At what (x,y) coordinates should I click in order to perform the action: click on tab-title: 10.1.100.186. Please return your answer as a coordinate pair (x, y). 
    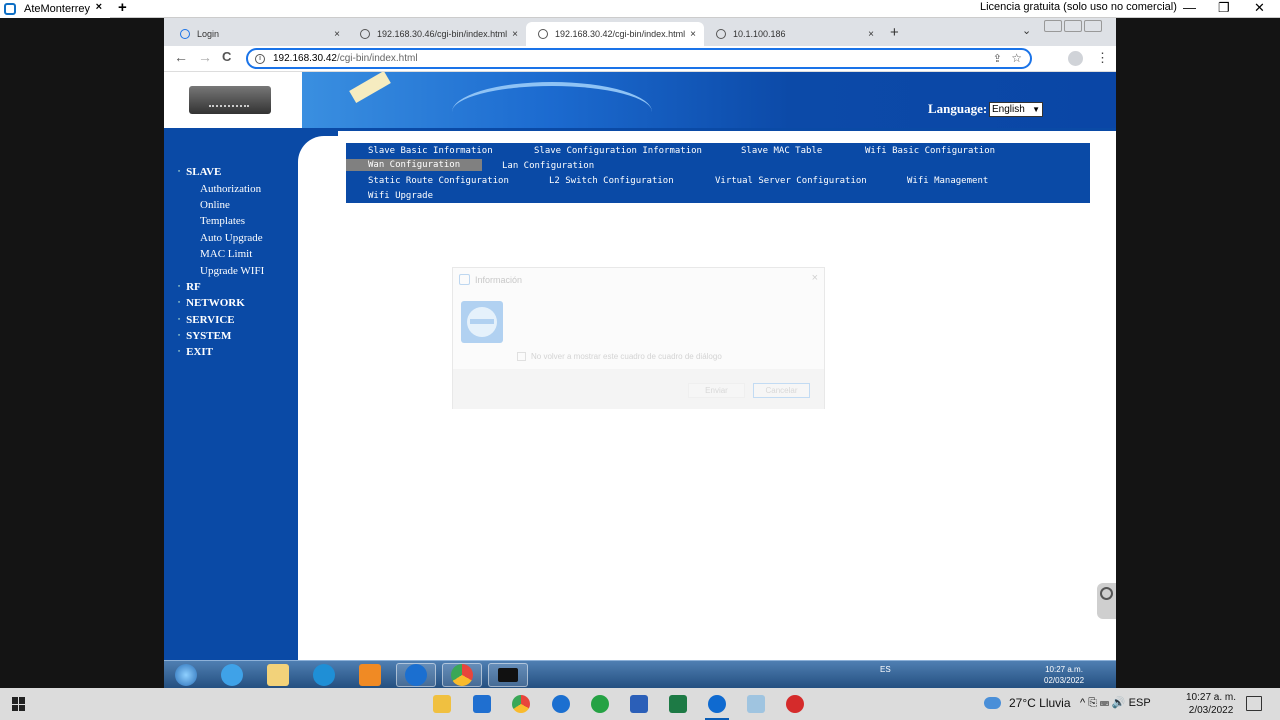
    Looking at the image, I should click on (759, 34).